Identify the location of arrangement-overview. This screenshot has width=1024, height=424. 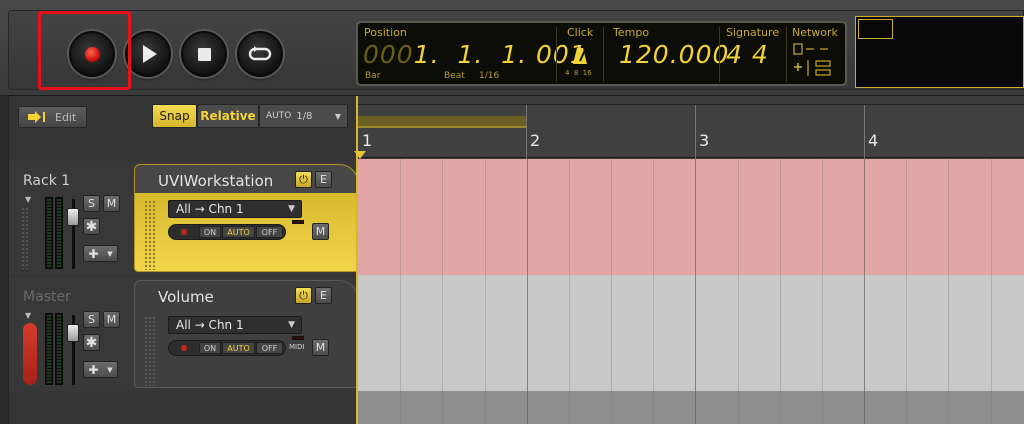
(939, 52).